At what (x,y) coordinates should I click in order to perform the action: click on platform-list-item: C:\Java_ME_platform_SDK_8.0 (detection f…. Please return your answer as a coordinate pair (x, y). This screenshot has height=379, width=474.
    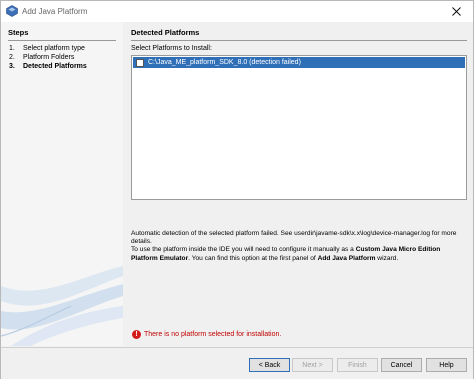
    Looking at the image, I should click on (299, 62).